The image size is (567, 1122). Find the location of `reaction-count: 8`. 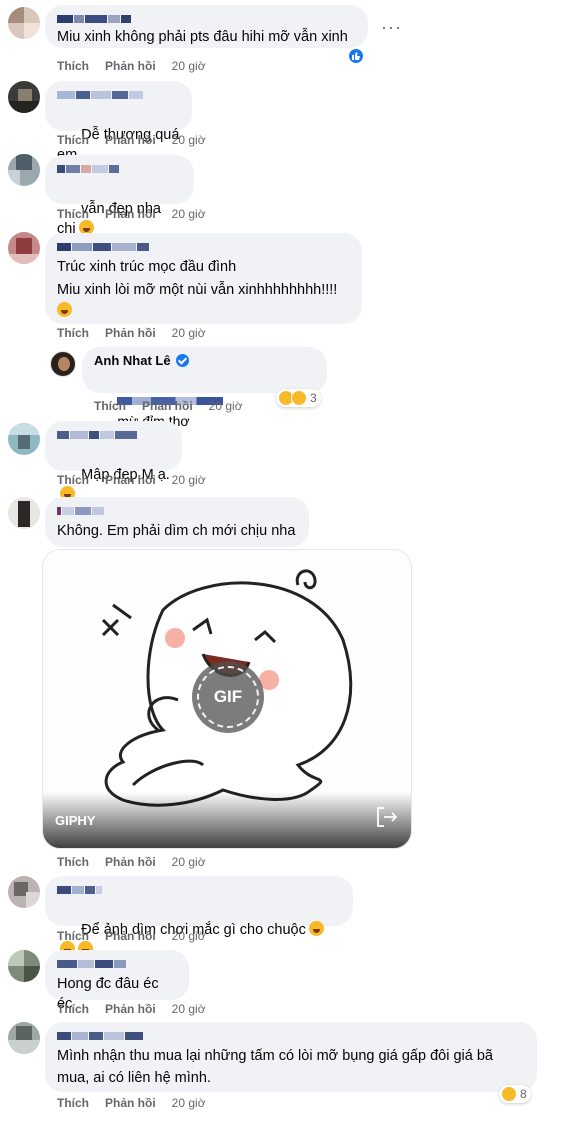

reaction-count: 8 is located at coordinates (523, 1094).